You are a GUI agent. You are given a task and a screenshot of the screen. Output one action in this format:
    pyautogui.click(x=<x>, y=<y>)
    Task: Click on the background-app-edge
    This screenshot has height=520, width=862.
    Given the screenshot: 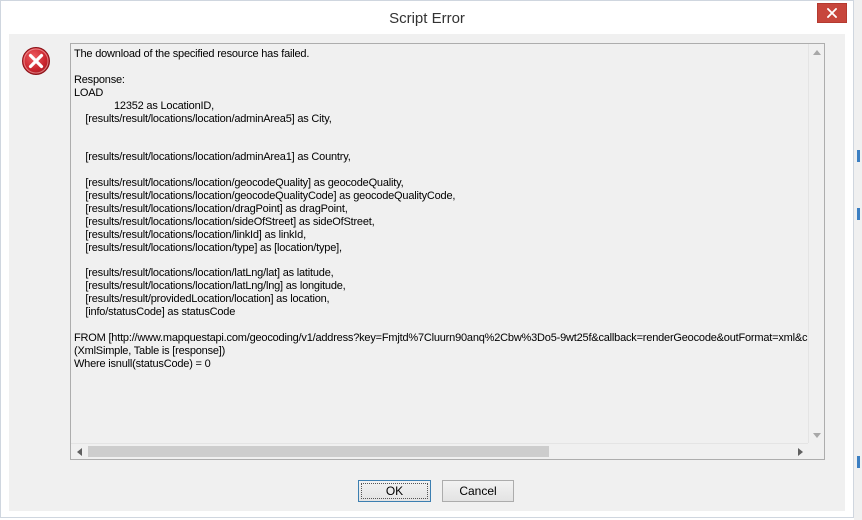 What is the action you would take?
    pyautogui.click(x=858, y=260)
    